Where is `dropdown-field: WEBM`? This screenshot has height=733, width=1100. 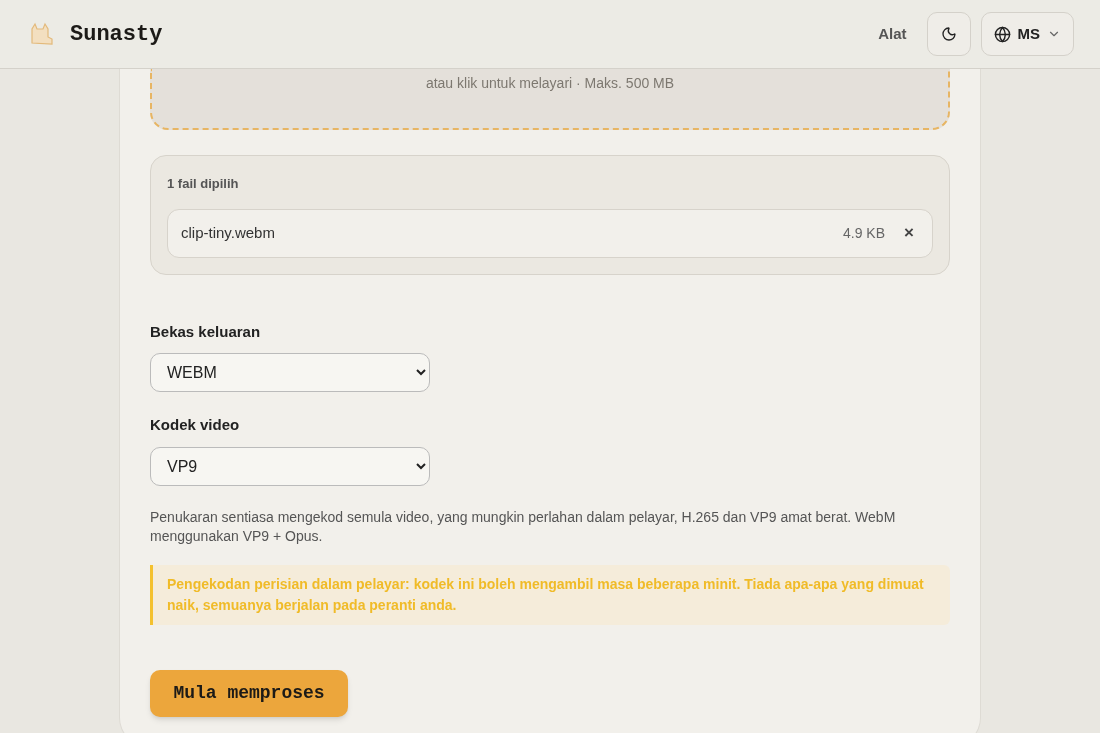
dropdown-field: WEBM is located at coordinates (290, 372).